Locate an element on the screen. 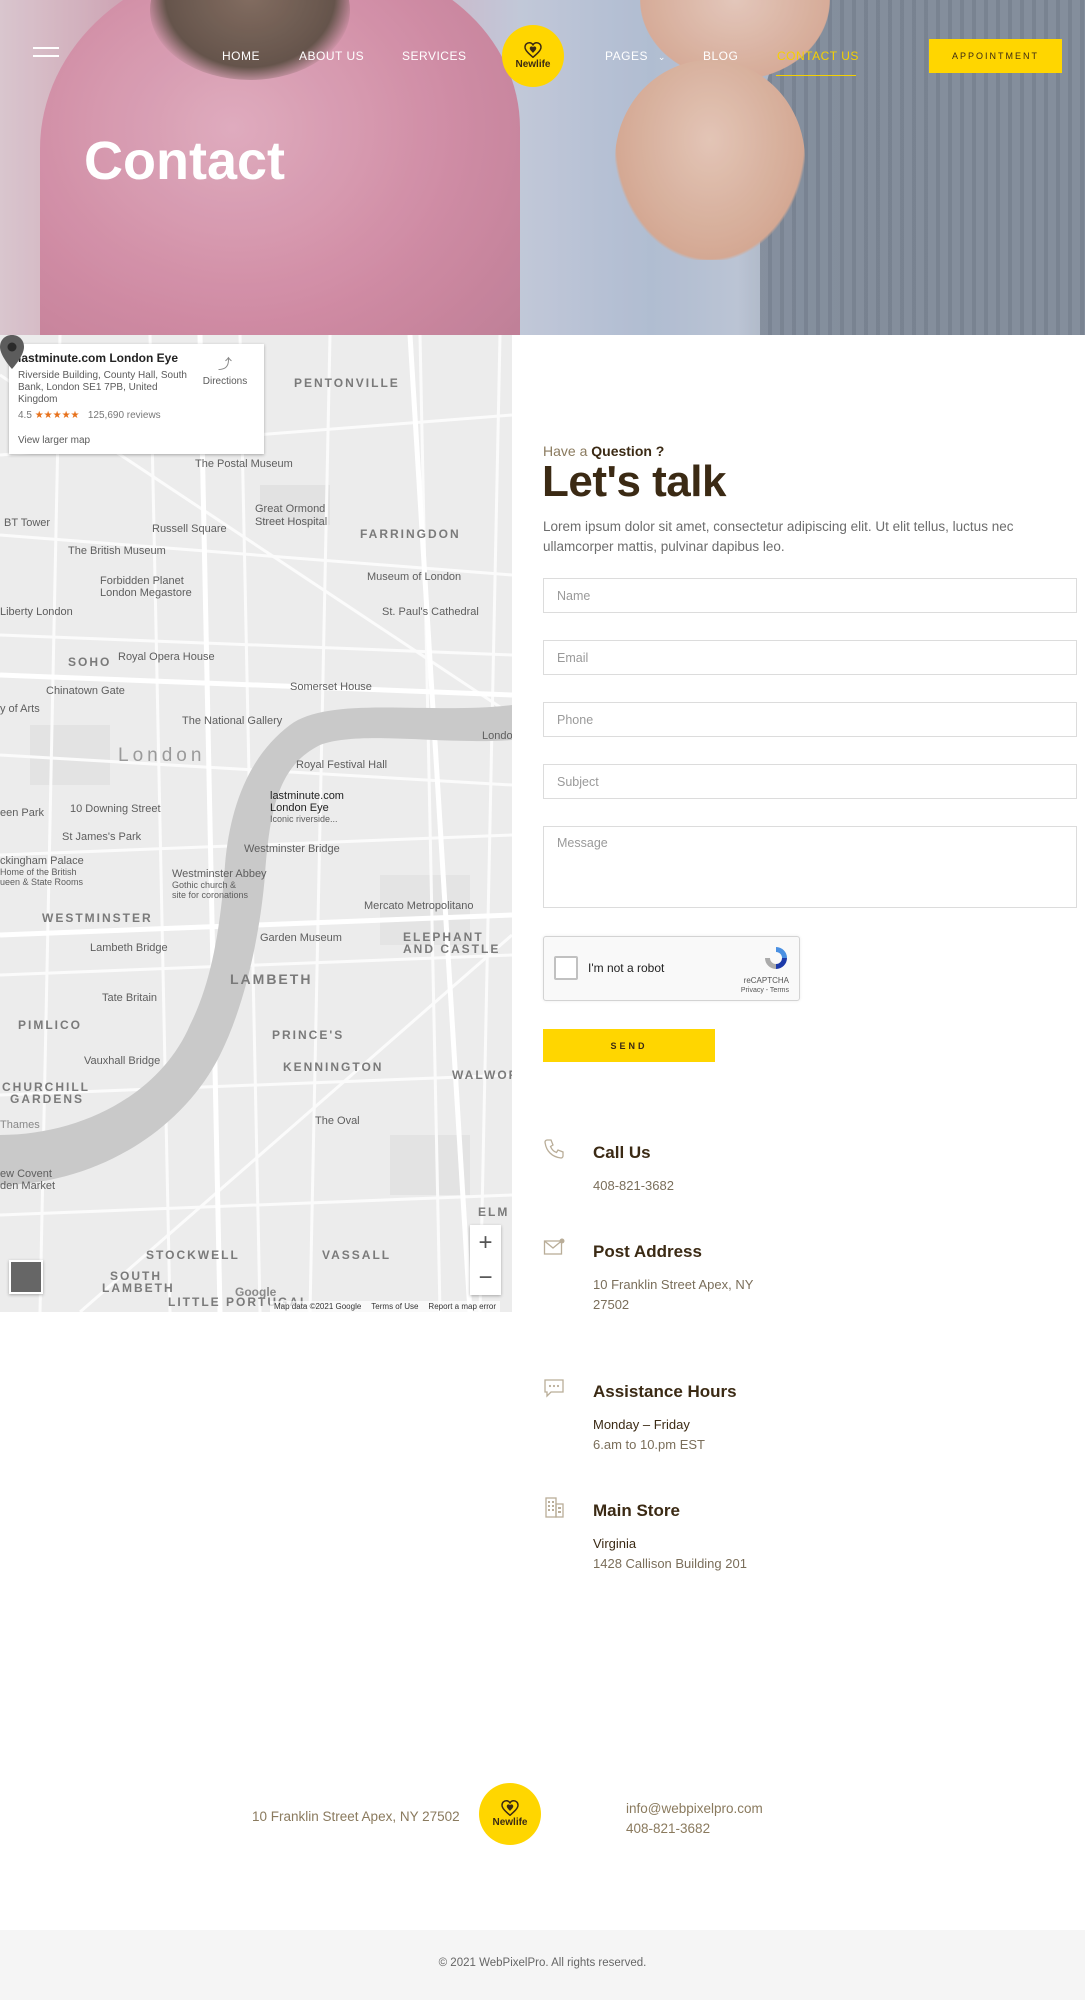 The height and width of the screenshot is (2000, 1085). info-title-store: Main Store is located at coordinates (636, 1510).